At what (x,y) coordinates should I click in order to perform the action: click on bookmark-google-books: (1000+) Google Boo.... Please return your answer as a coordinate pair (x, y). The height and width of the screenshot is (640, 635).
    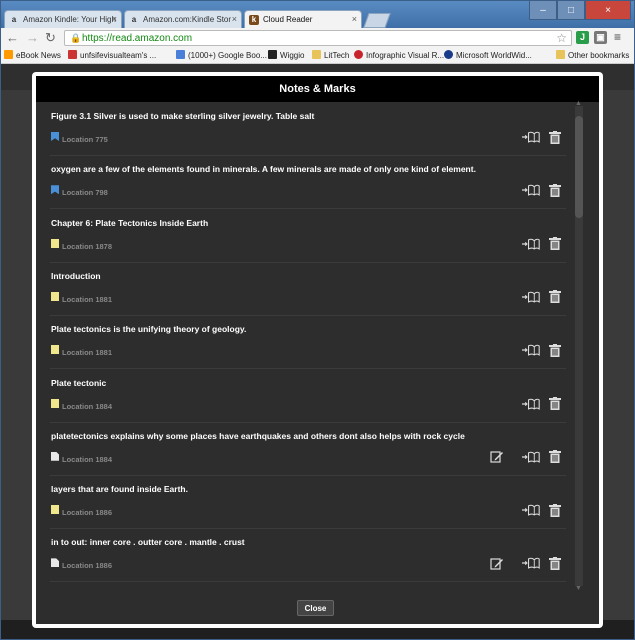
    Looking at the image, I should click on (221, 55).